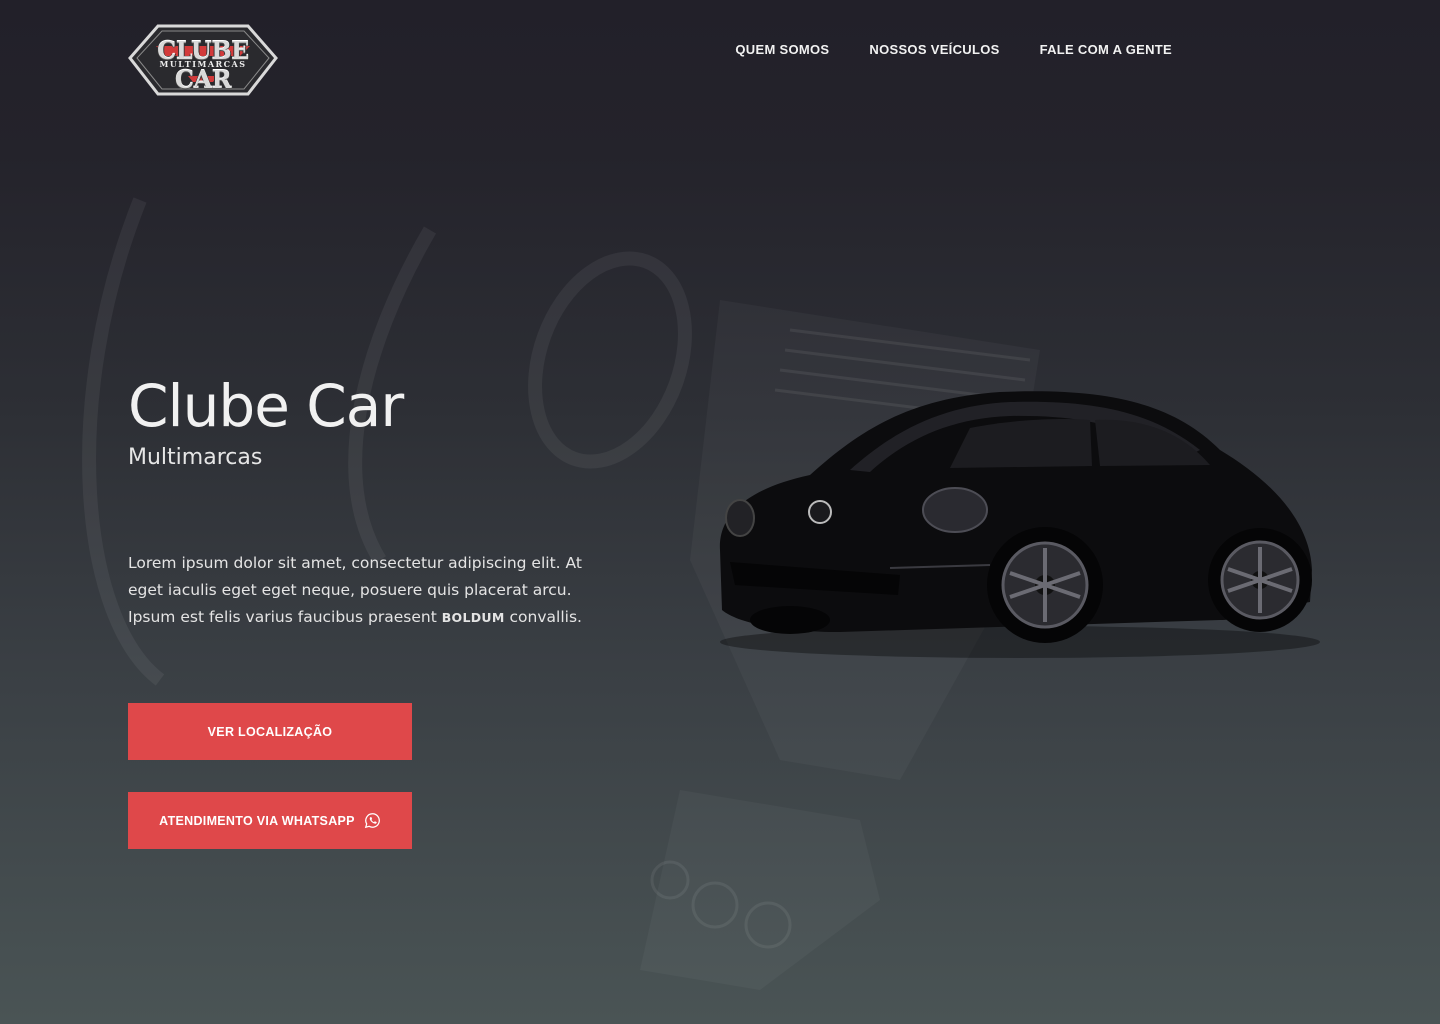 Image resolution: width=1440 pixels, height=1024 pixels. Describe the element at coordinates (372, 820) in the screenshot. I see `whatsapp-icon` at that location.